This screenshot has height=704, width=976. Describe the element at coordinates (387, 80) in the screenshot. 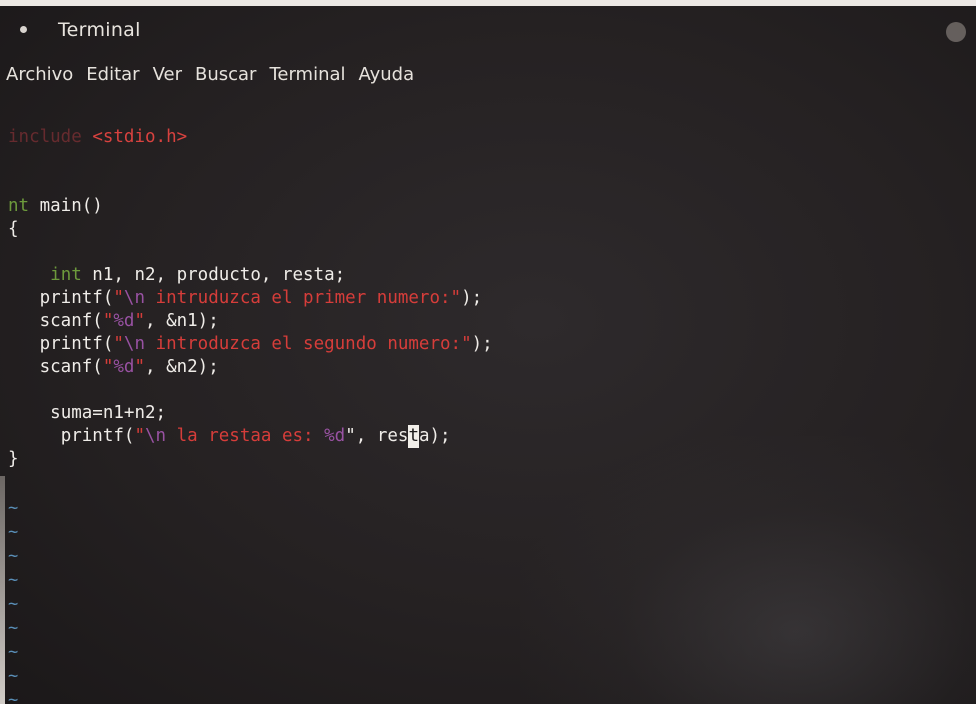

I see `menu-ayuda: Ayuda` at that location.